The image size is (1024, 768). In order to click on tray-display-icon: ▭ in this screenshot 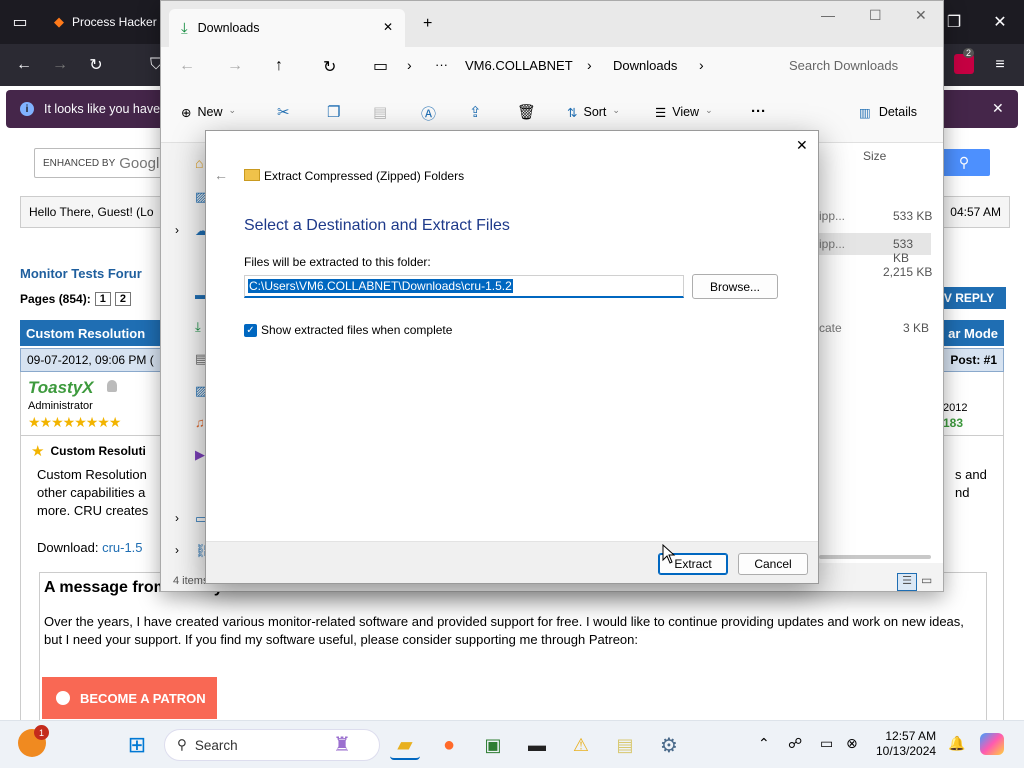, I will do `click(826, 743)`.